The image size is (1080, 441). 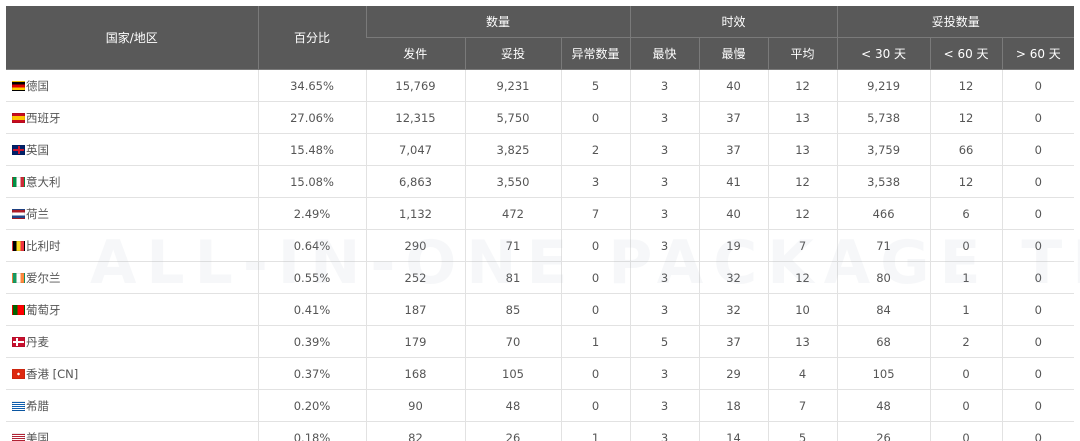 What do you see at coordinates (883, 181) in the screenshot?
I see `cell-lt30: 3,538` at bounding box center [883, 181].